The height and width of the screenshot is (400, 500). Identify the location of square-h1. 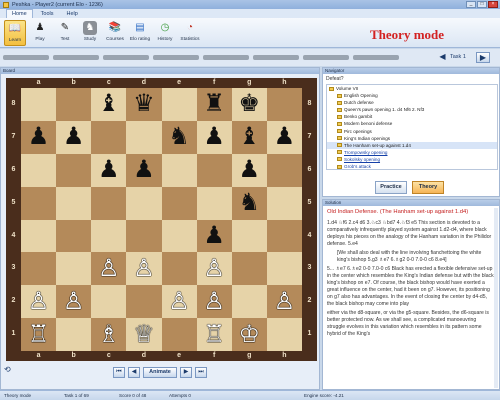
(284, 334).